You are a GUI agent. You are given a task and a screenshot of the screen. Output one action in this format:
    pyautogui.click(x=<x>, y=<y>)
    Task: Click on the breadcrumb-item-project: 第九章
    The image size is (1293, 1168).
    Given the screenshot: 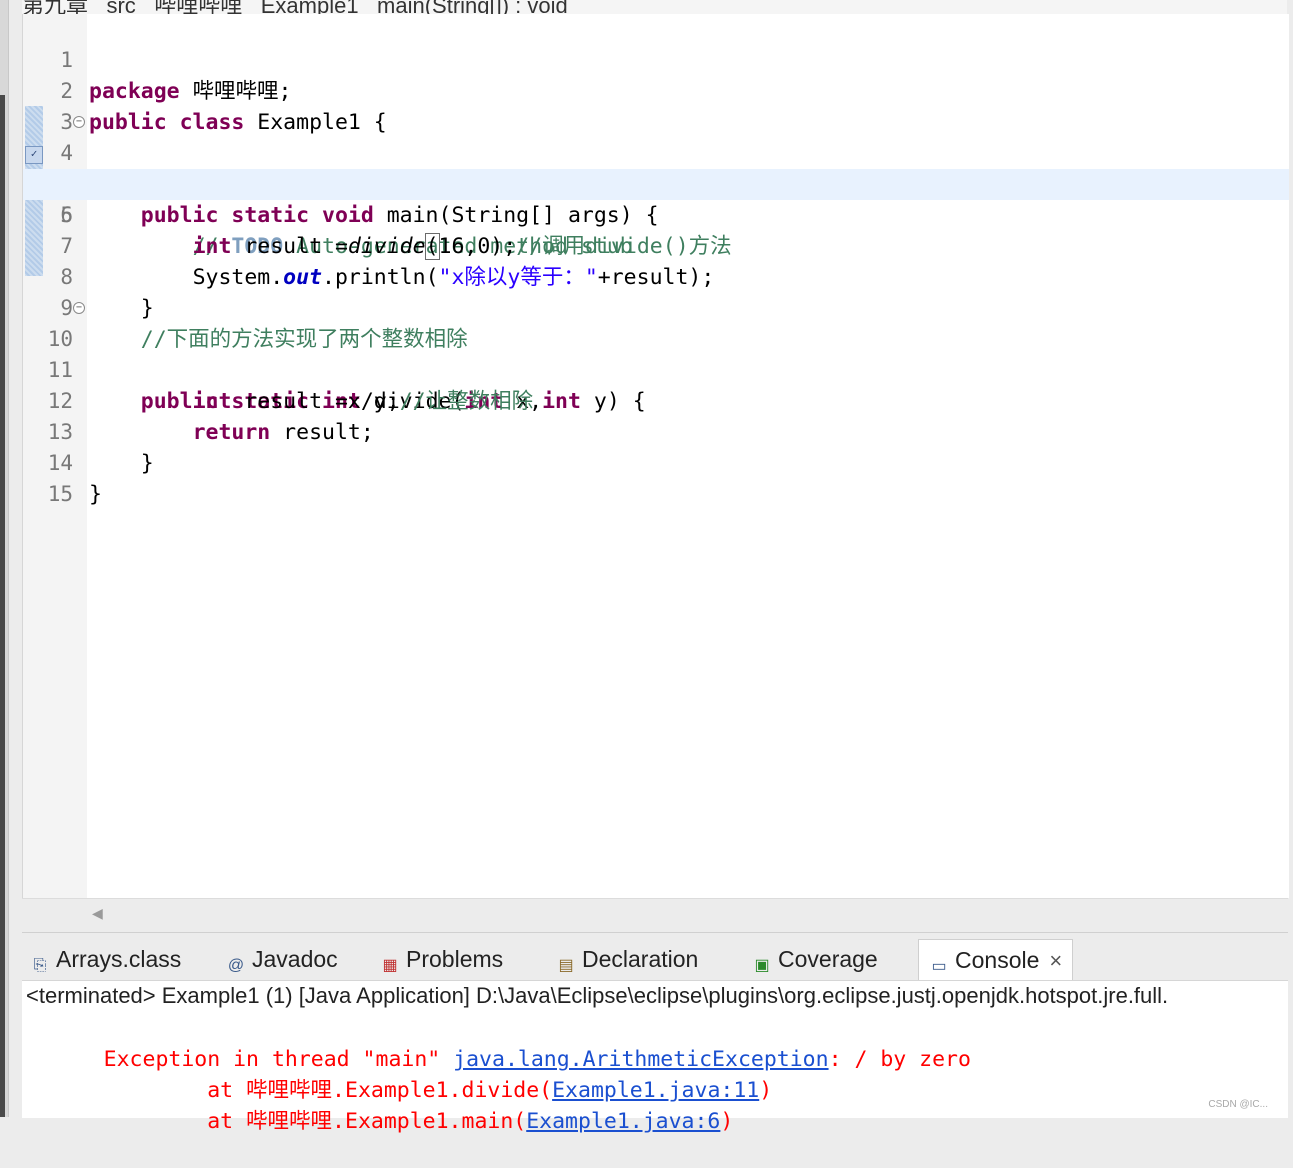 What is the action you would take?
    pyautogui.click(x=55, y=7)
    